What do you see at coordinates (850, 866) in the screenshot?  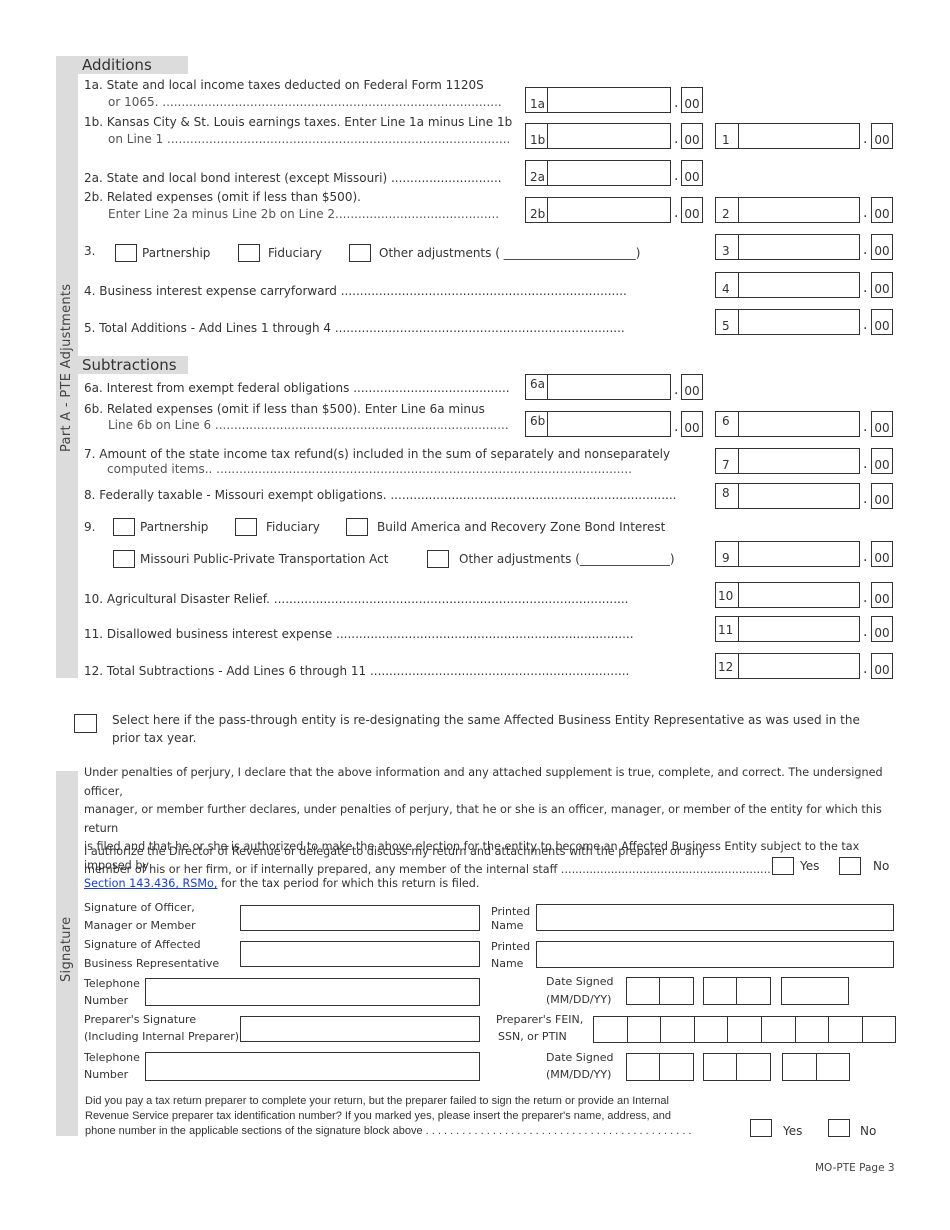 I see `authorize-no-checkbox` at bounding box center [850, 866].